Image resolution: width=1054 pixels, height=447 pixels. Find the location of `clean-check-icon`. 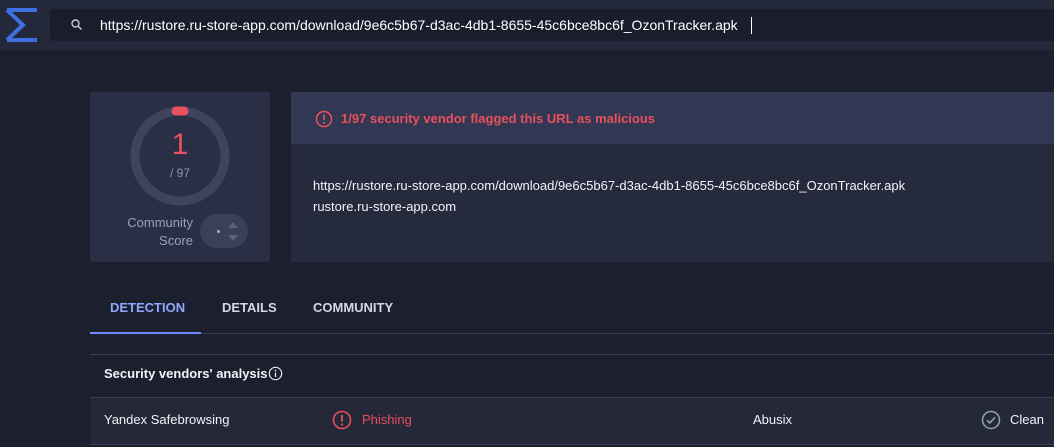

clean-check-icon is located at coordinates (991, 420).